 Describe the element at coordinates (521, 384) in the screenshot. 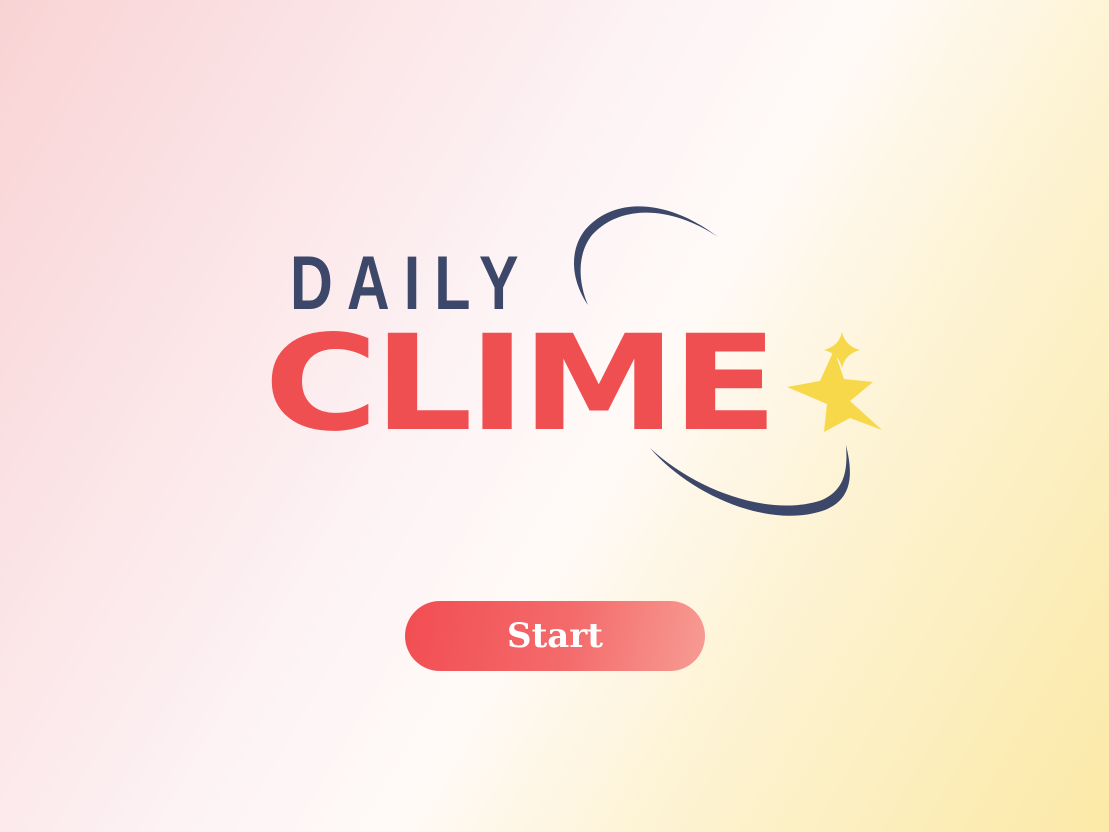

I see `logo-text-clime: CLIME` at that location.